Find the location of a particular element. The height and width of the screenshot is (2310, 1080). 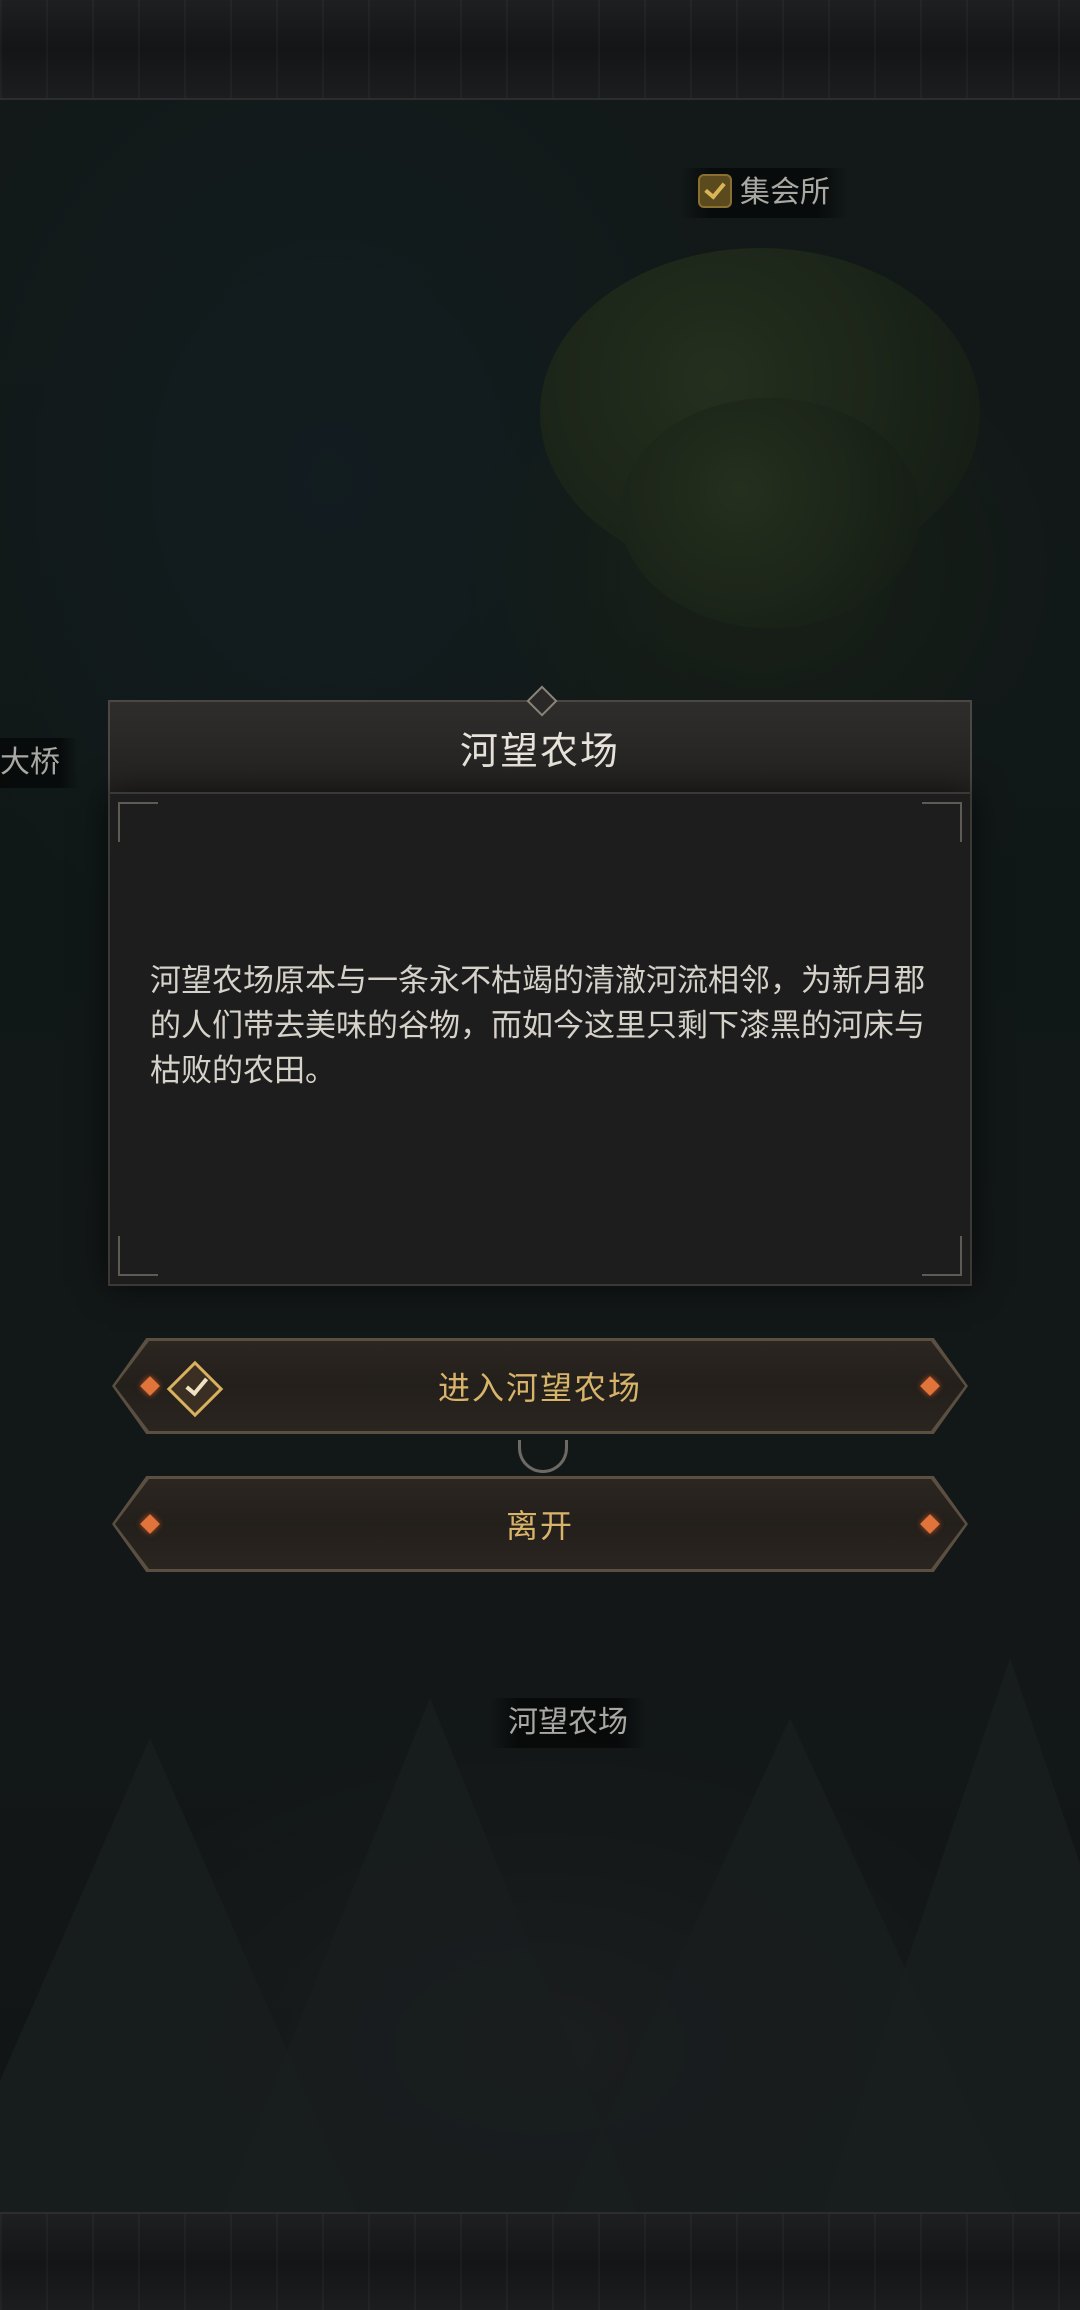

dialog-header: 河望农场 is located at coordinates (540, 739).